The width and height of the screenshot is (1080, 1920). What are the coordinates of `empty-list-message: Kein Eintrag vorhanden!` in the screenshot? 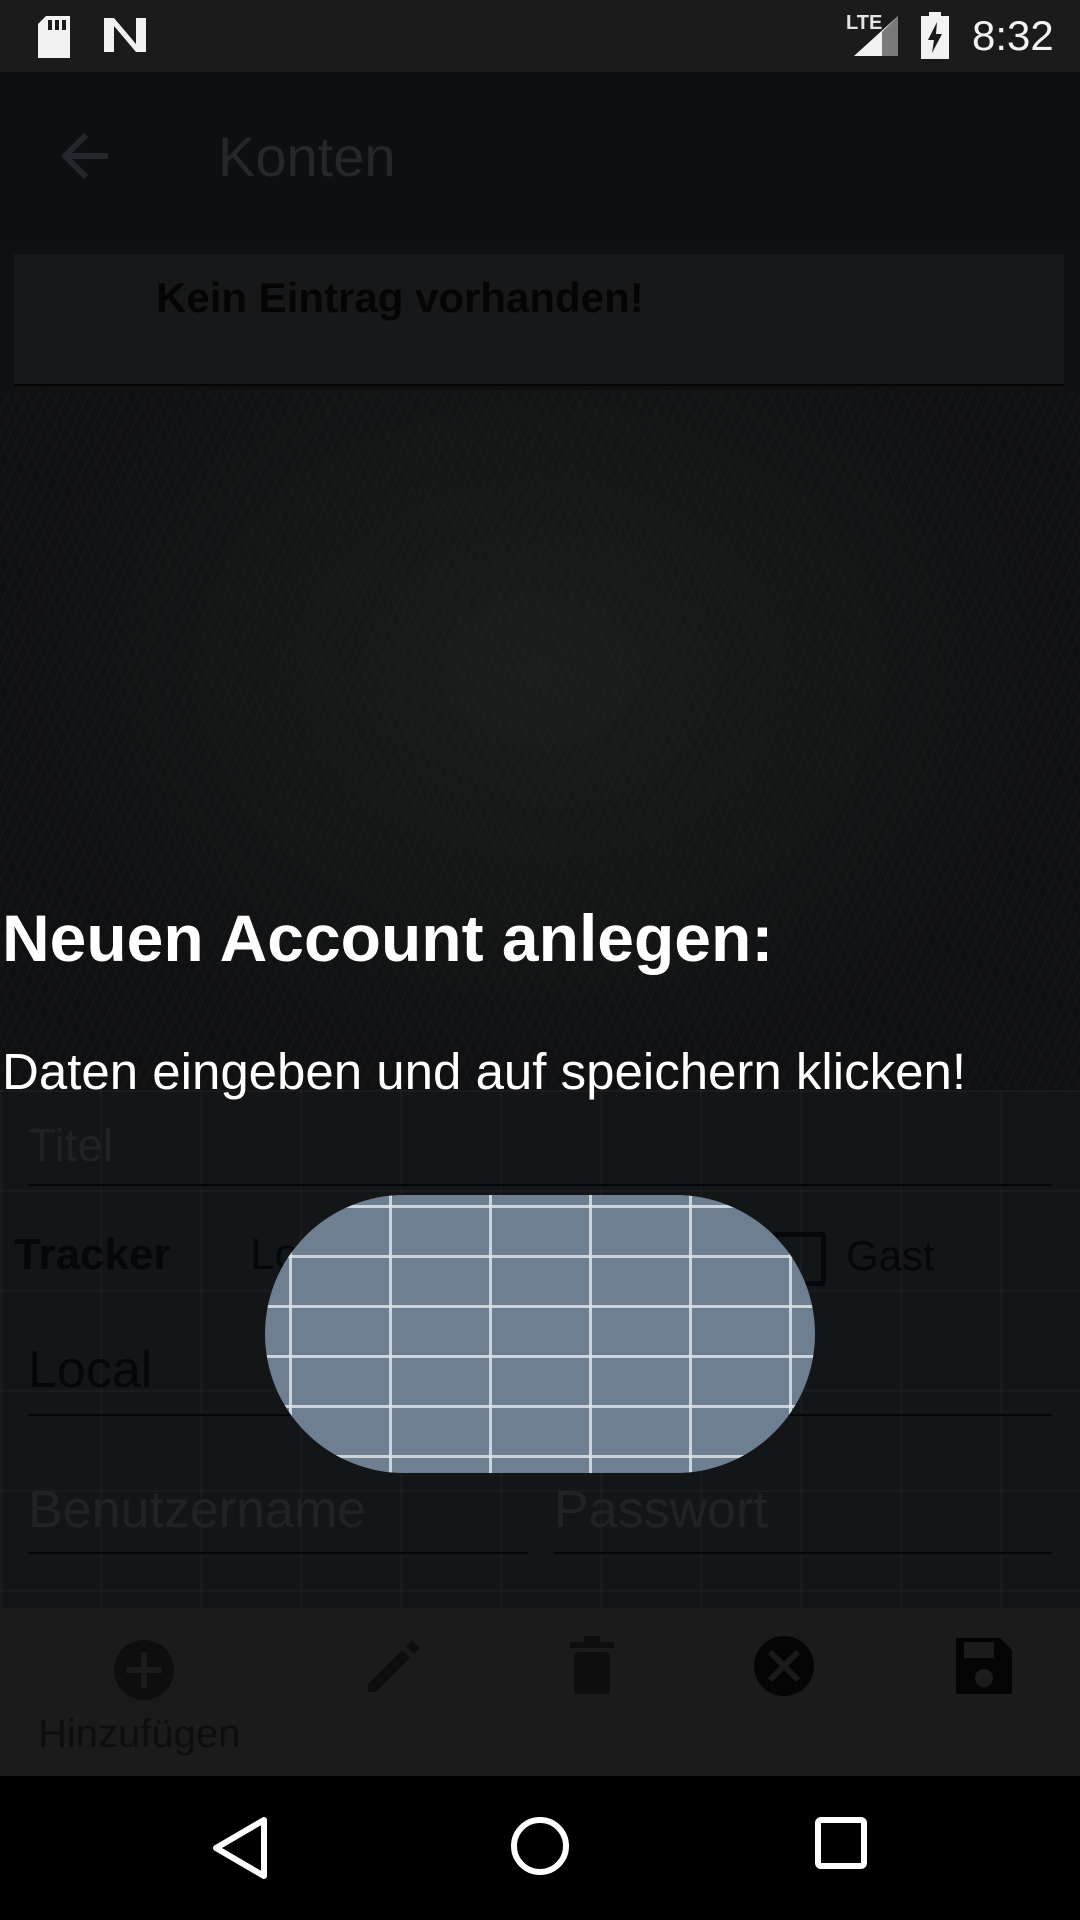 It's located at (400, 297).